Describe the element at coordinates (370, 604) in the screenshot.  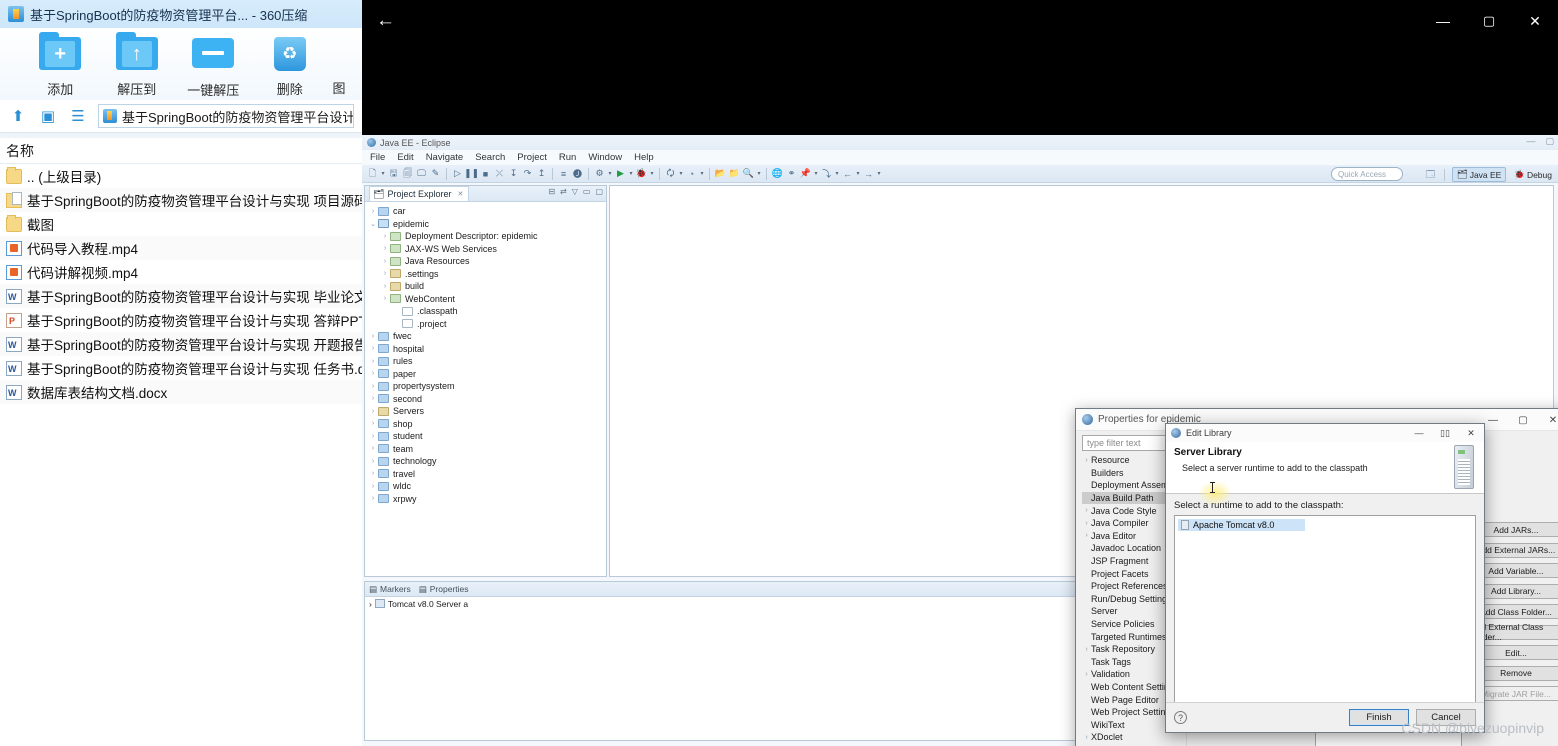
I see `expand-arrow-icon: ›` at that location.